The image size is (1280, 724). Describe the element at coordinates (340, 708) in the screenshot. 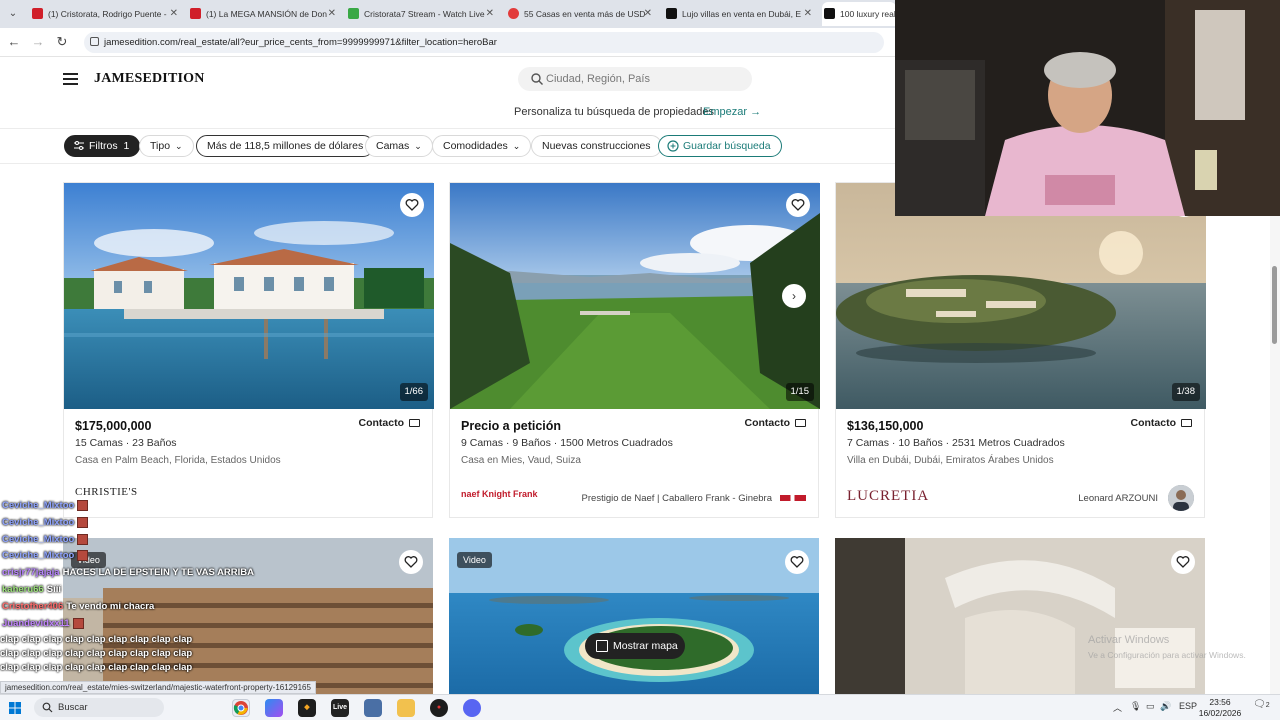

I see `live-app-icon: Live` at that location.